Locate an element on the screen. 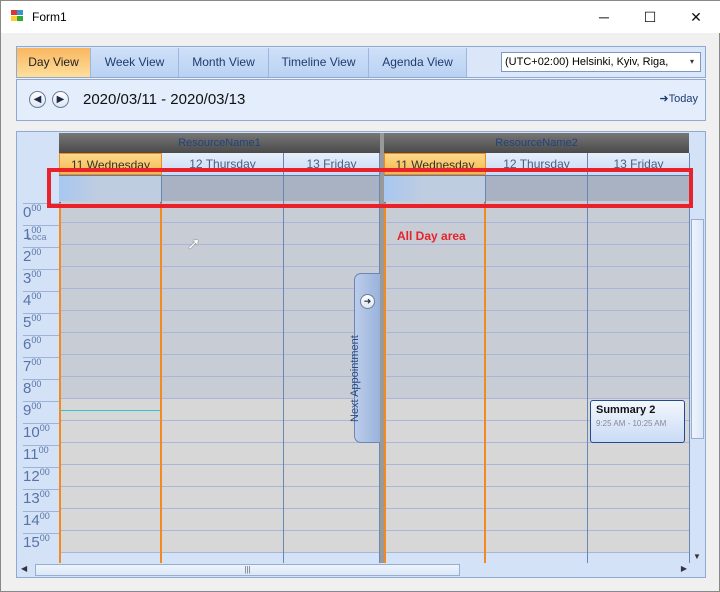 This screenshot has height=592, width=720. timezone-select: (UTC+02:00) Helsinki, Kyiv, Riga, ▾ is located at coordinates (601, 62).